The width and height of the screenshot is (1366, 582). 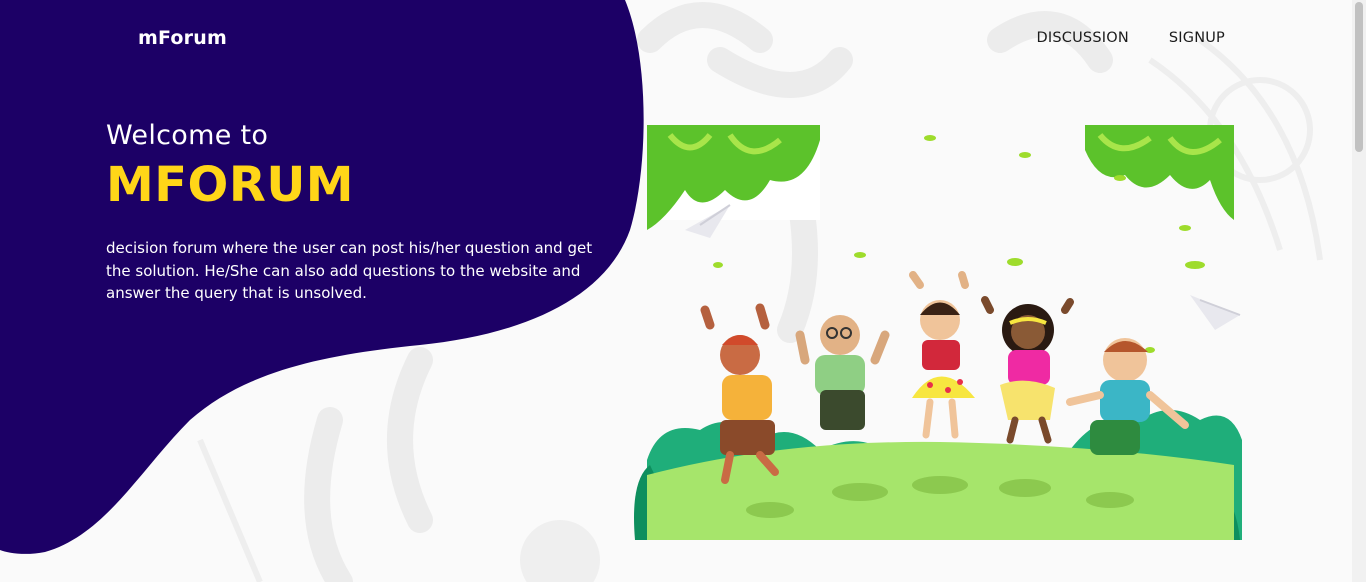 I want to click on page-scrollbar, so click(x=1359, y=291).